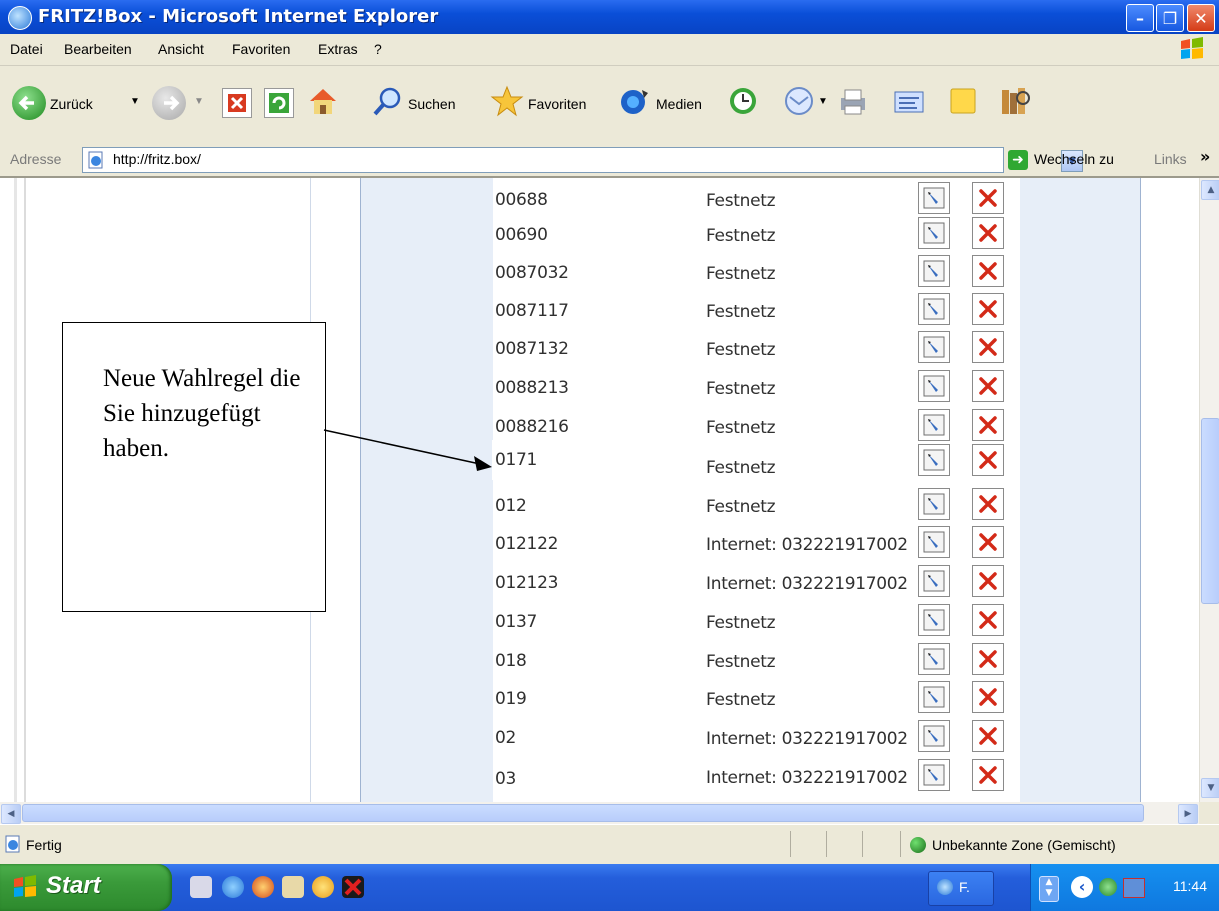 The width and height of the screenshot is (1219, 911). Describe the element at coordinates (679, 104) in the screenshot. I see `media-button: Medien` at that location.